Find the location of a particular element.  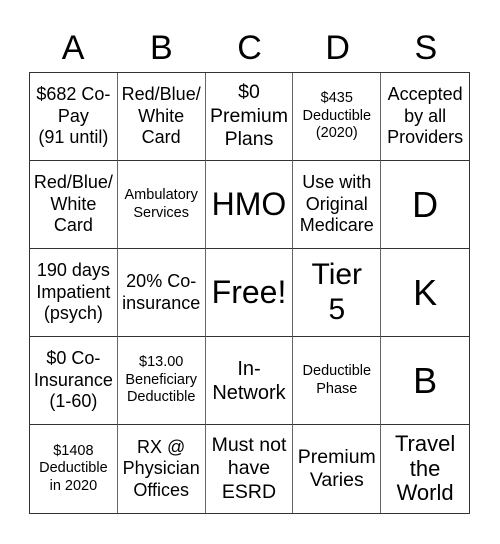

bingo-cell-text: $435 Deductible (2020) is located at coordinates (337, 116).